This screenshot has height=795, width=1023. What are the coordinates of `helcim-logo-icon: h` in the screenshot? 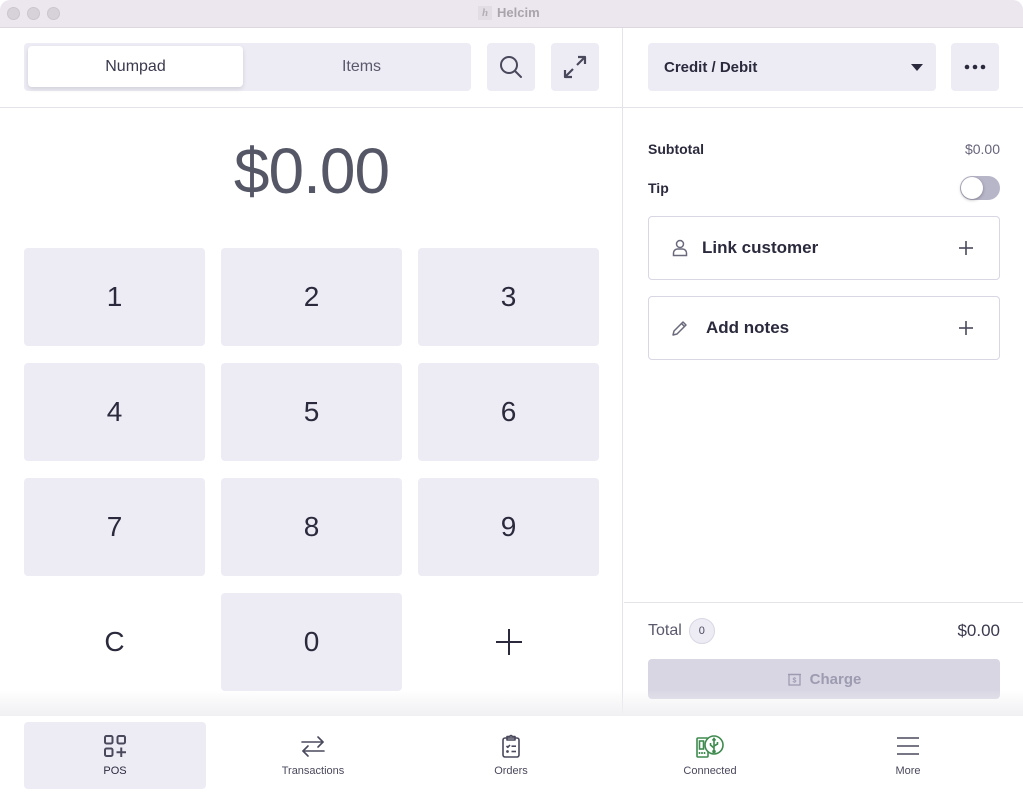 It's located at (485, 12).